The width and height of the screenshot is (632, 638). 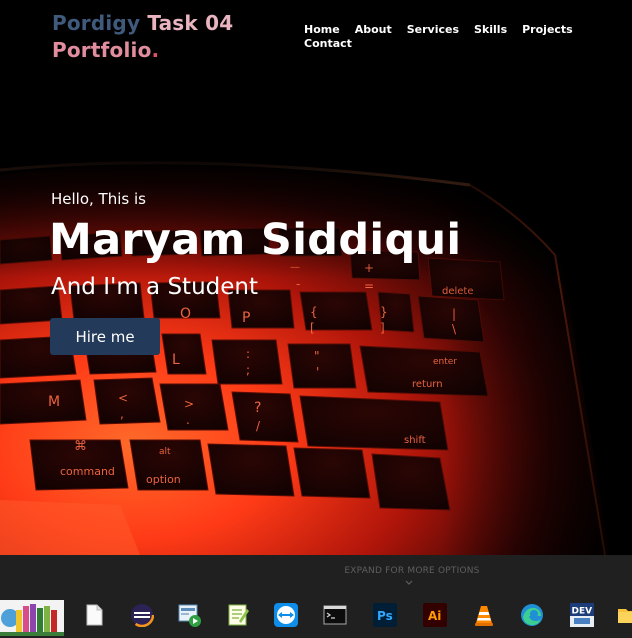 What do you see at coordinates (322, 30) in the screenshot?
I see `nav-home: Home` at bounding box center [322, 30].